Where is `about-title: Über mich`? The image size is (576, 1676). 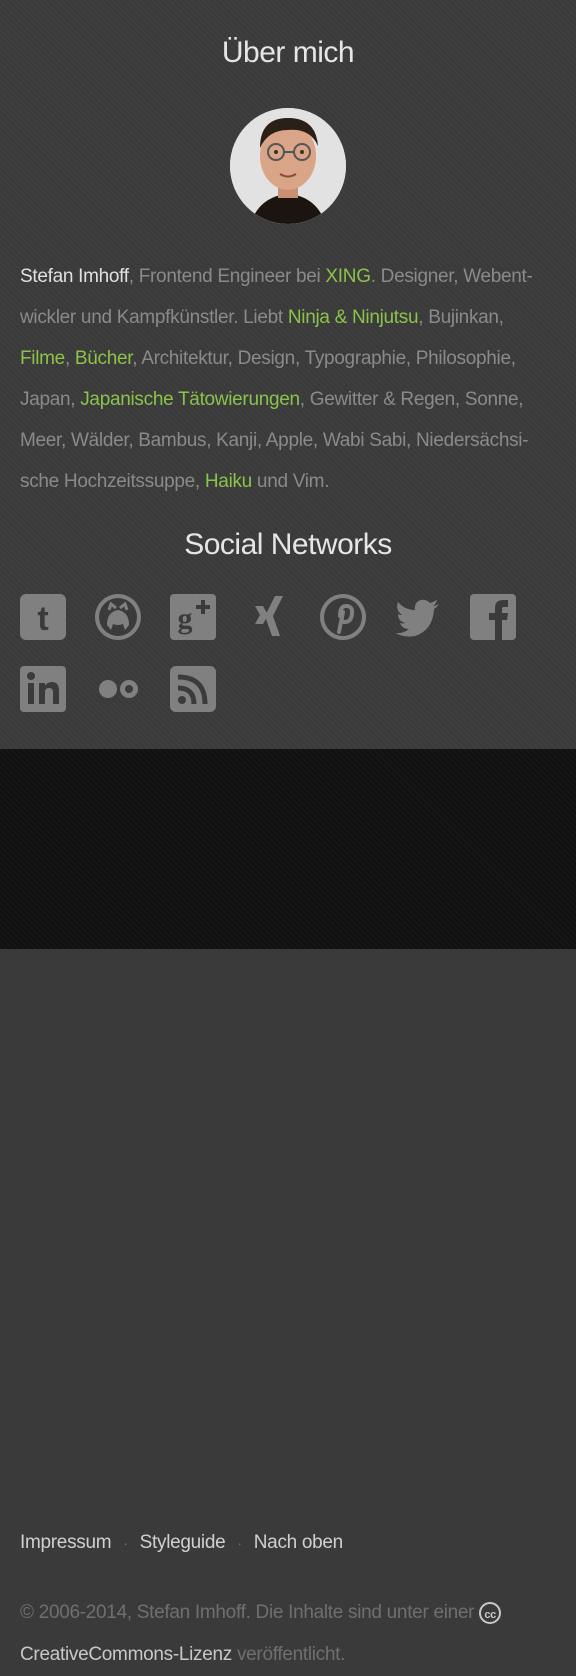
about-title: Über mich is located at coordinates (288, 52).